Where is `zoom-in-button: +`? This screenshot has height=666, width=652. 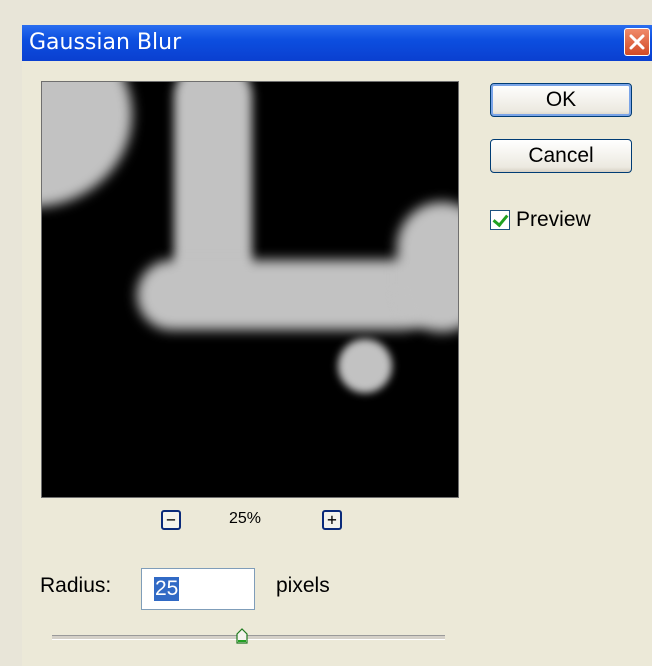
zoom-in-button: + is located at coordinates (332, 520).